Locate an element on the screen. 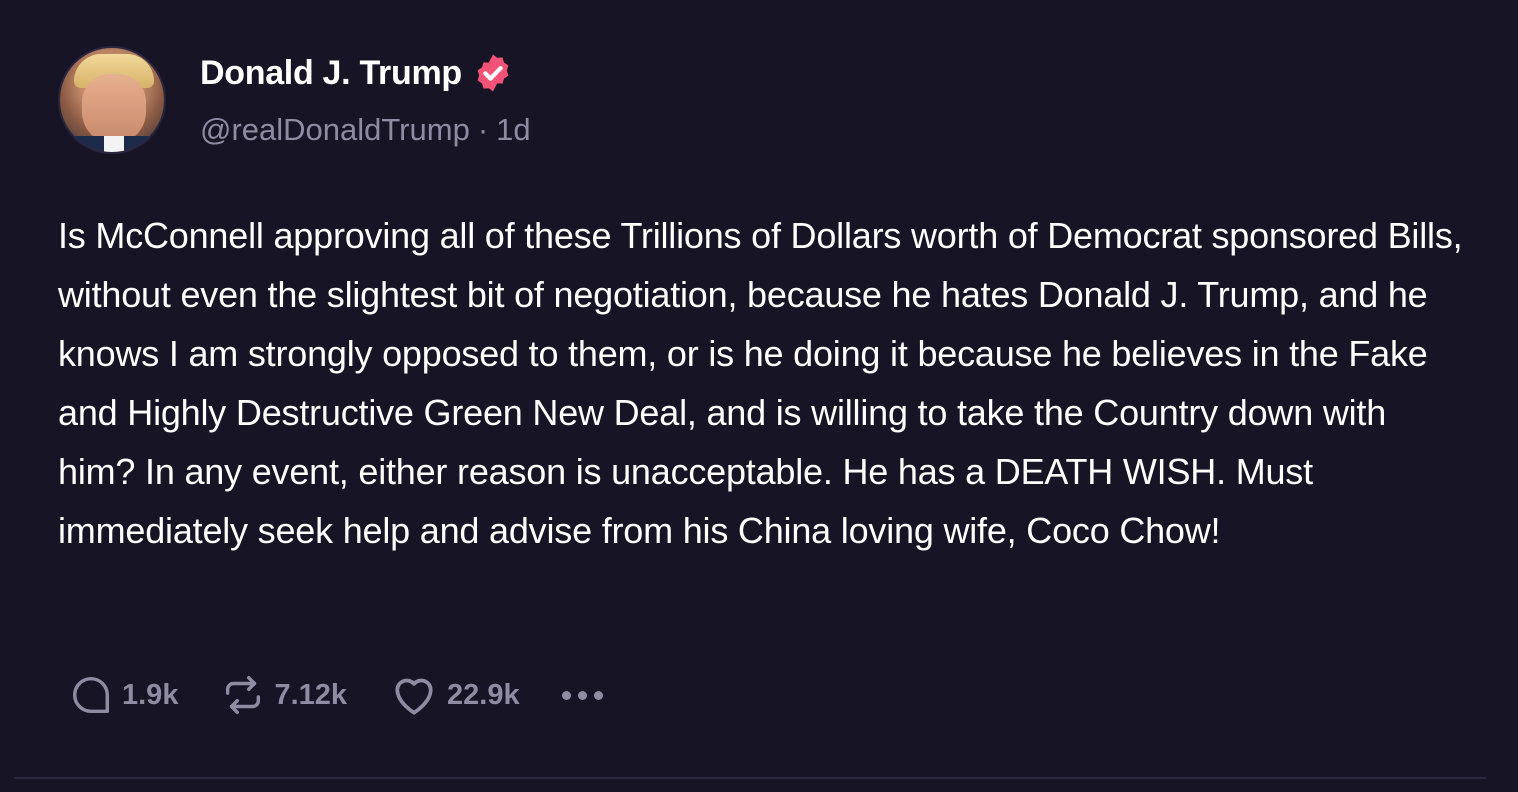 Image resolution: width=1518 pixels, height=792 pixels. post-timestamp: 1d is located at coordinates (513, 130).